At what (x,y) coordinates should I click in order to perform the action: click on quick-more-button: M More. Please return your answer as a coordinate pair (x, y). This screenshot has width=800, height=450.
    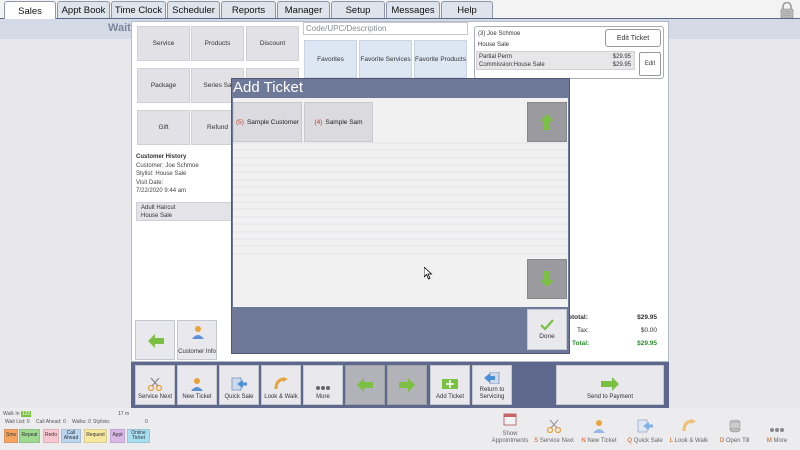
    Looking at the image, I should click on (777, 429).